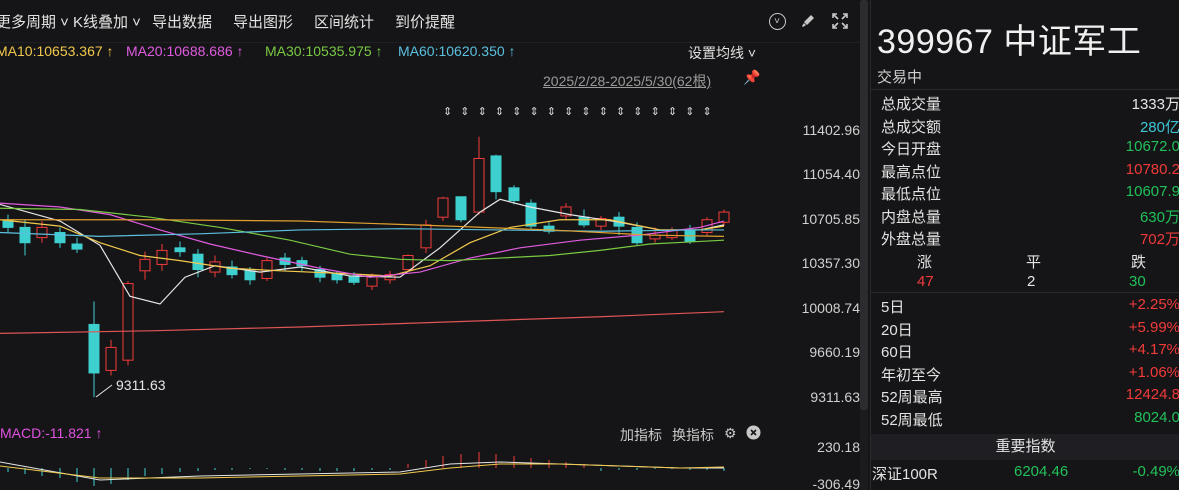 This screenshot has width=1179, height=490. Describe the element at coordinates (730, 433) in the screenshot. I see `gear-icon: ⚙` at that location.